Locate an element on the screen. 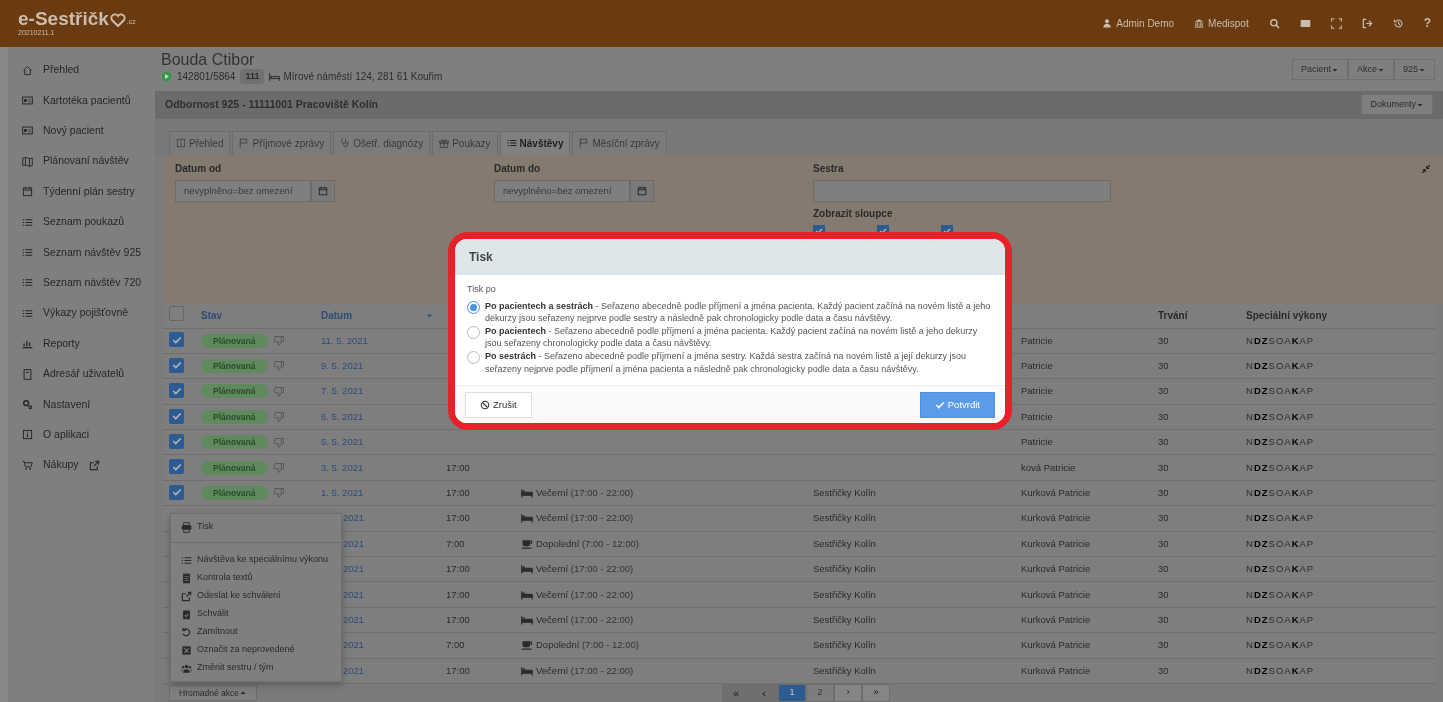  menu-item: Zamítnout is located at coordinates (256, 632).